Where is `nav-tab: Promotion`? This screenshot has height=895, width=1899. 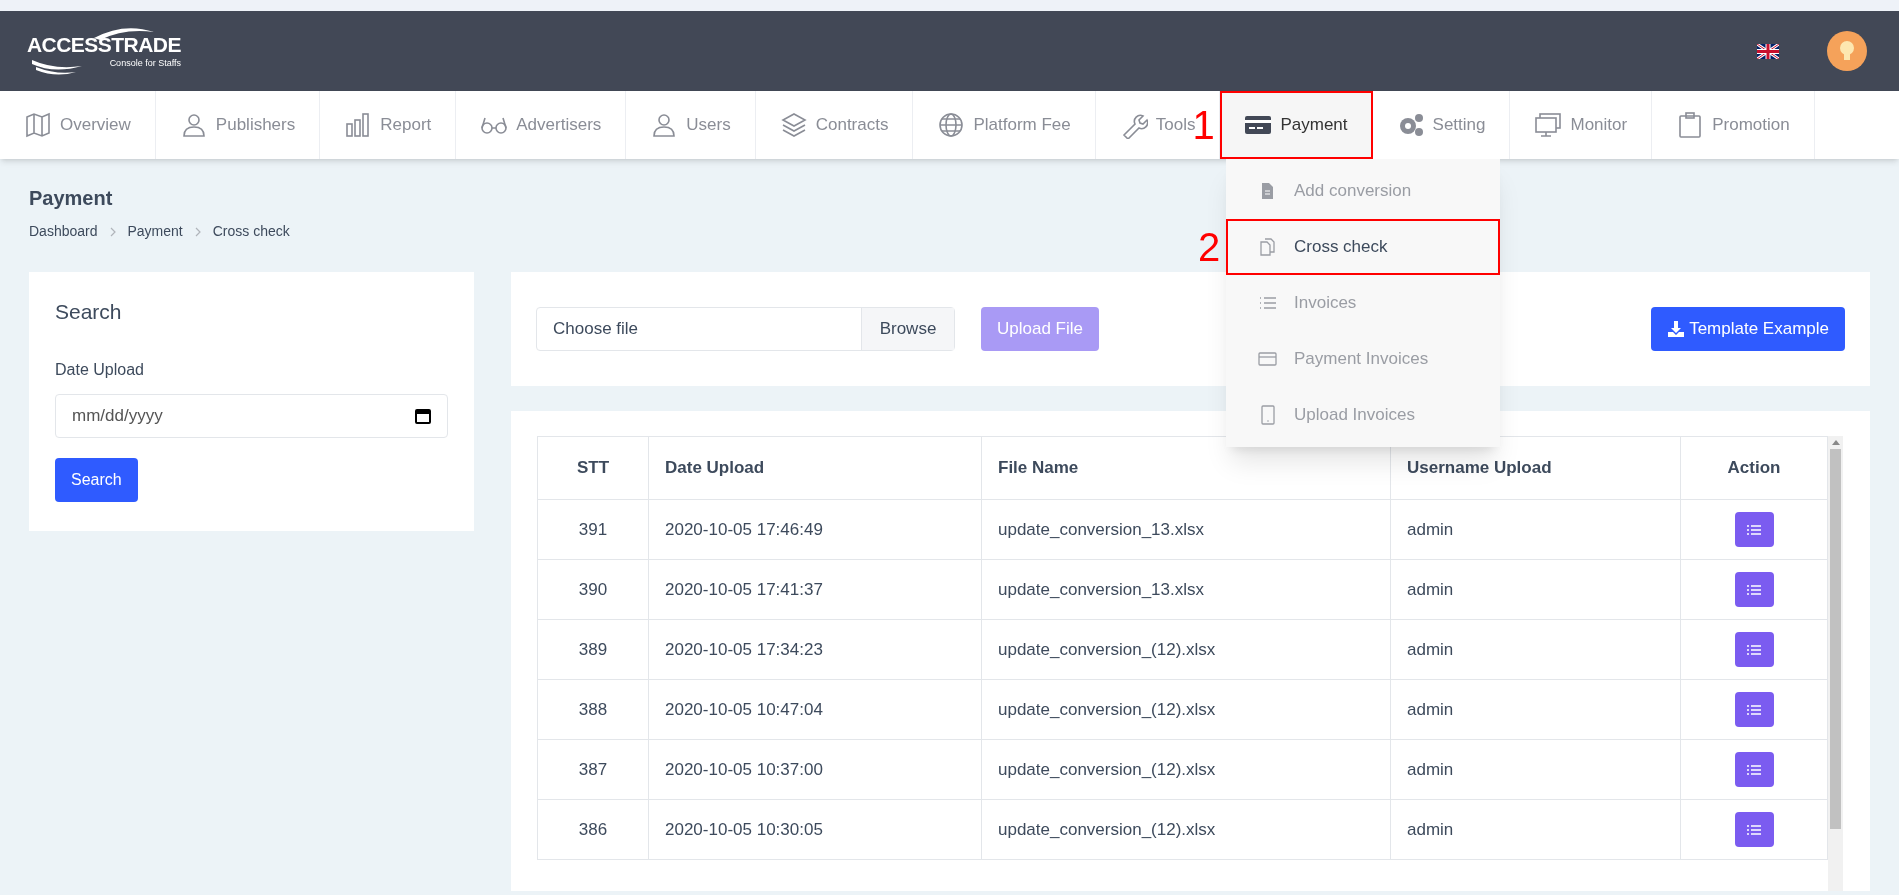
nav-tab: Promotion is located at coordinates (1733, 125).